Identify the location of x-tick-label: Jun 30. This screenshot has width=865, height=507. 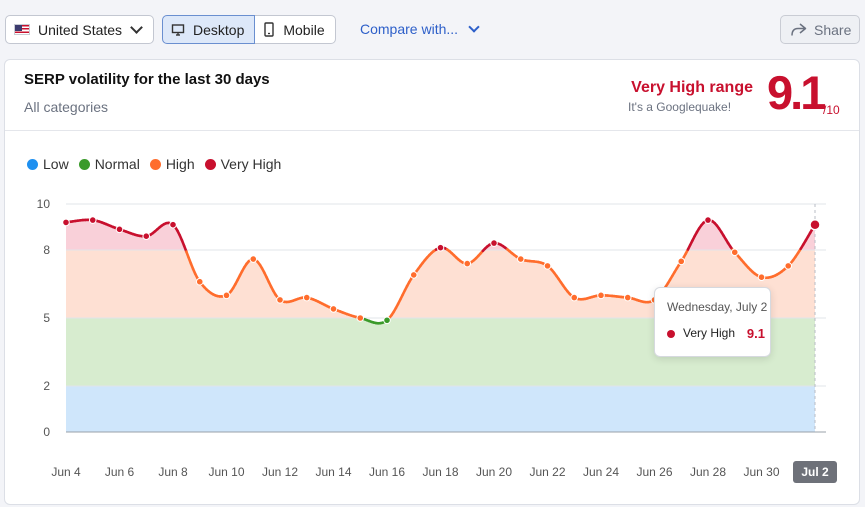
(761, 472).